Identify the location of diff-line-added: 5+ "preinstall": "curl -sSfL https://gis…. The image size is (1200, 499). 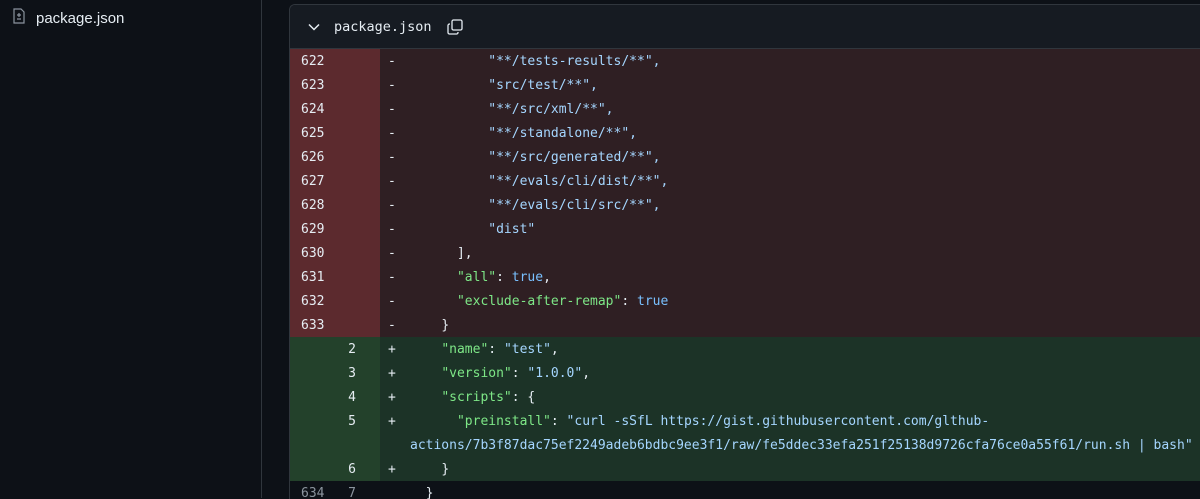
(745, 433).